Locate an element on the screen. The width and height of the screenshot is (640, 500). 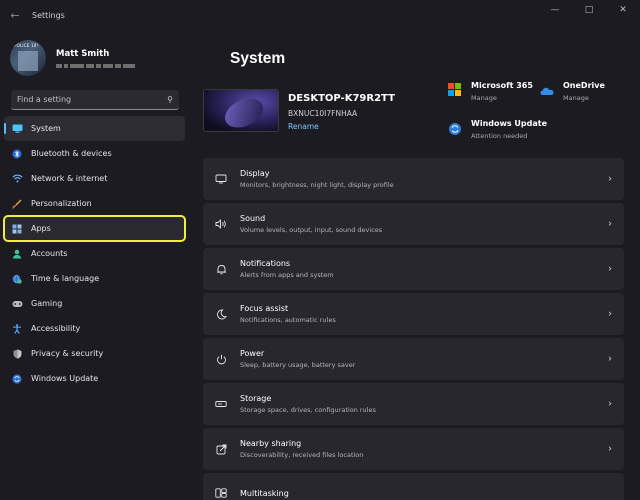
card-title: Nearby sharing is located at coordinates (271, 443).